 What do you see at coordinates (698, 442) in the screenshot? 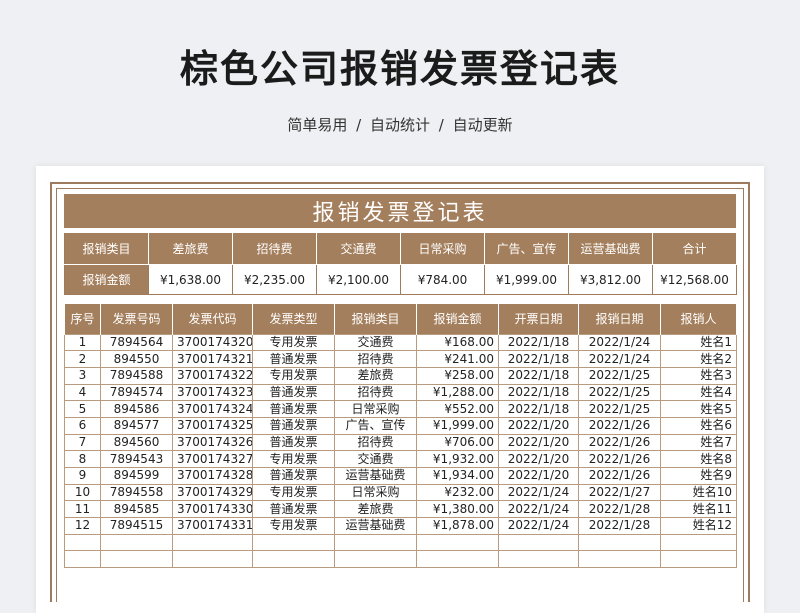
I see `cell-claimant: 姓名7` at bounding box center [698, 442].